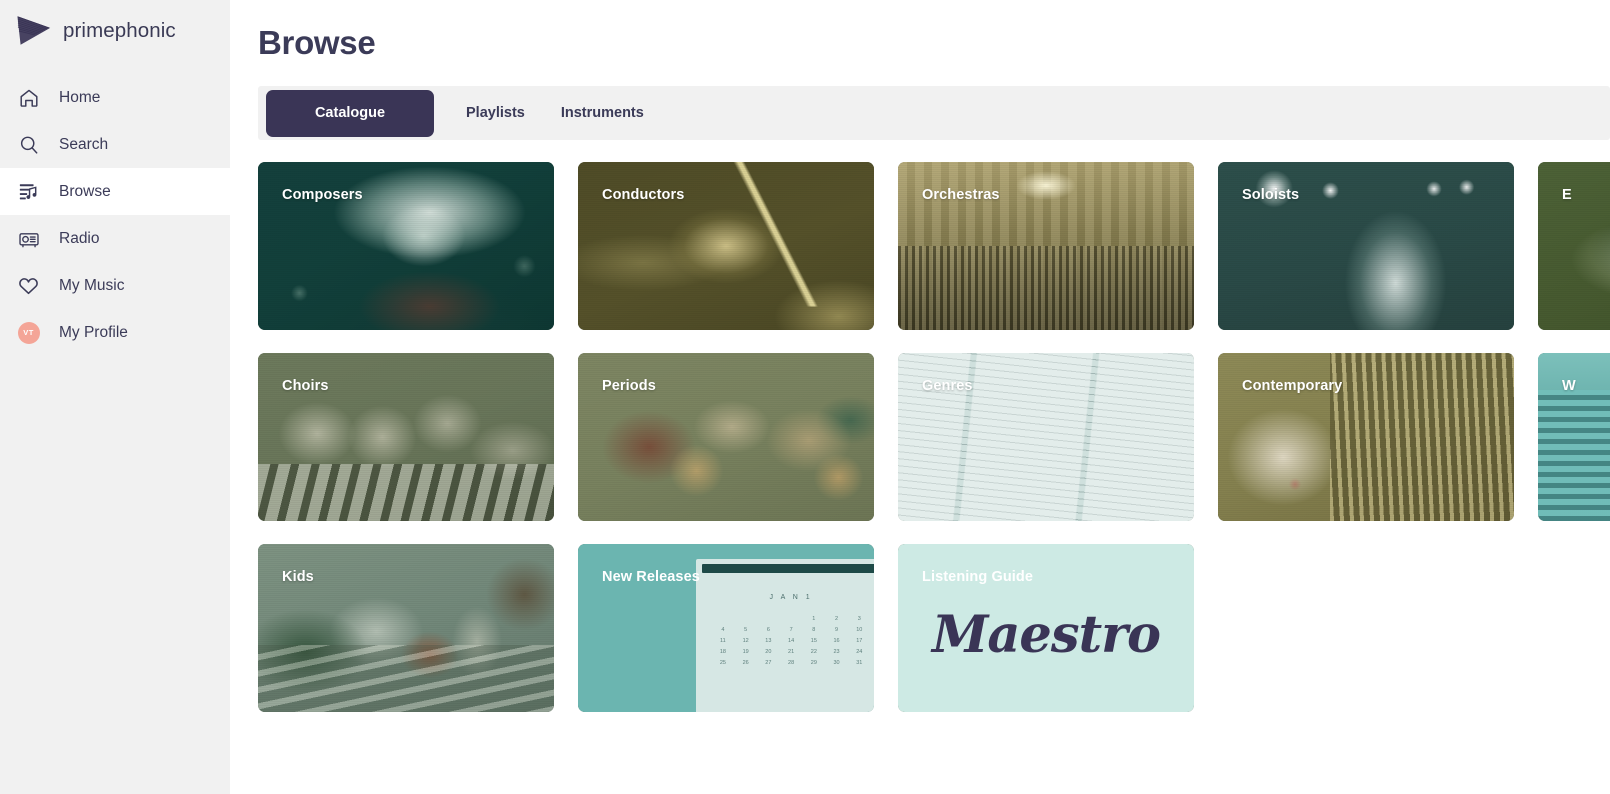 The height and width of the screenshot is (794, 1610). What do you see at coordinates (92, 285) in the screenshot?
I see `sidebar-item-label: My Music` at bounding box center [92, 285].